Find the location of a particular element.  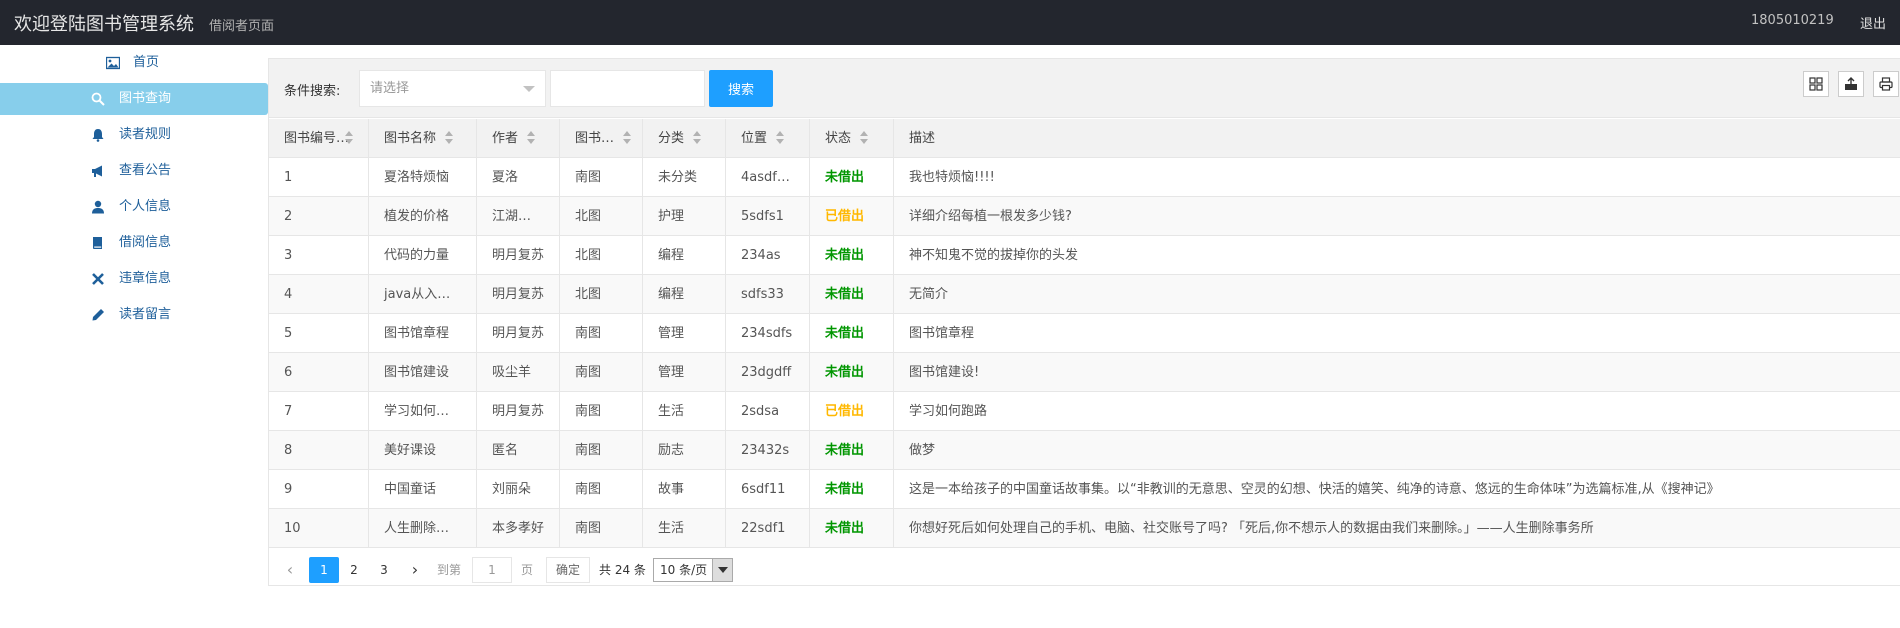

sidebar-item-reader-messages: 读者留言 is located at coordinates (134, 315).